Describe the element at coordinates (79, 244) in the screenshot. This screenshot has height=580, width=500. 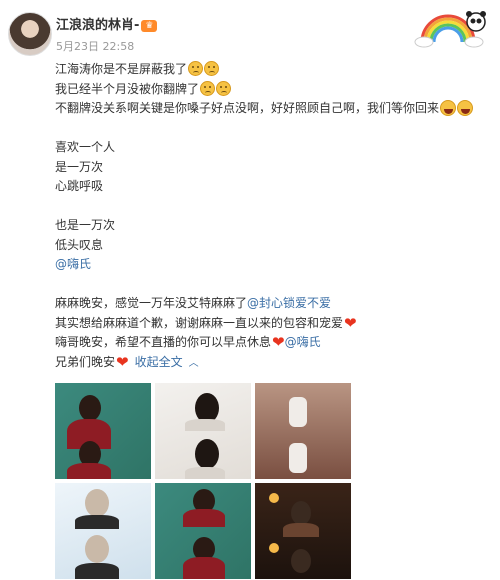
I see `content-line-8: 低头叹息` at that location.